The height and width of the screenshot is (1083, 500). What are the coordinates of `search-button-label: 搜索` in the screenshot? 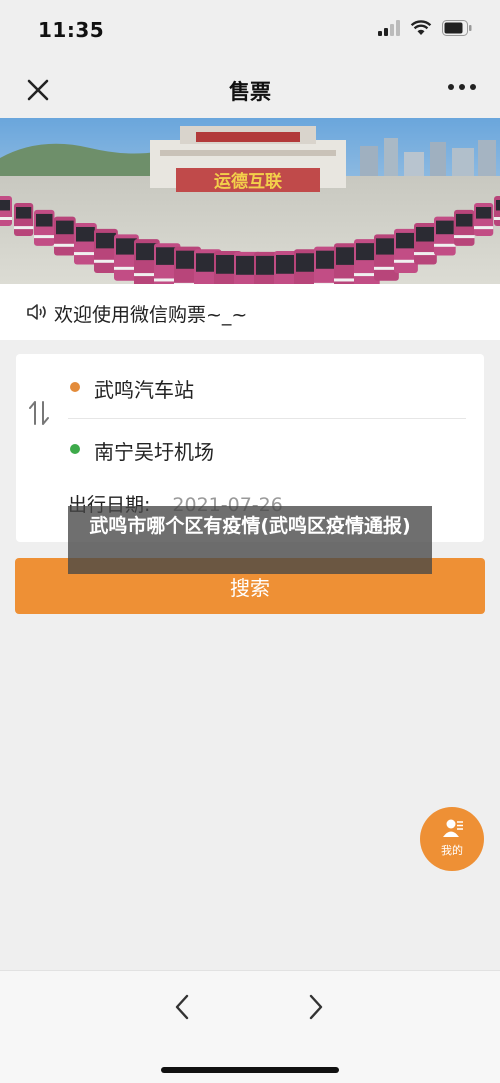 It's located at (250, 587).